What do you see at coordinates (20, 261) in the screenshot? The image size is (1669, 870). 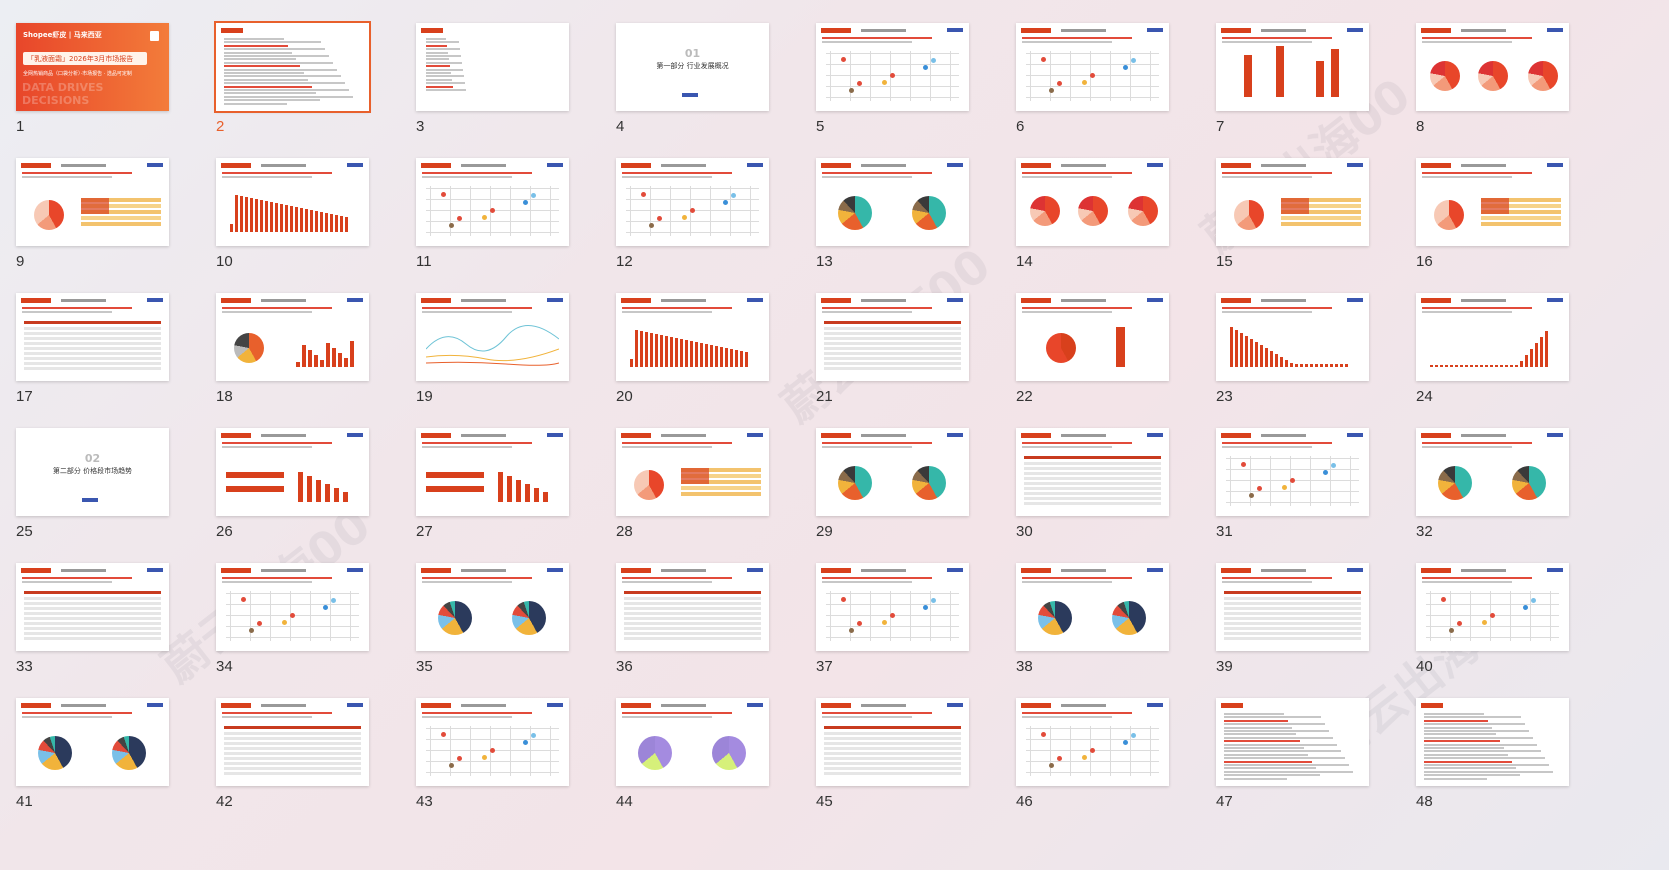 I see `slide-number: 9` at bounding box center [20, 261].